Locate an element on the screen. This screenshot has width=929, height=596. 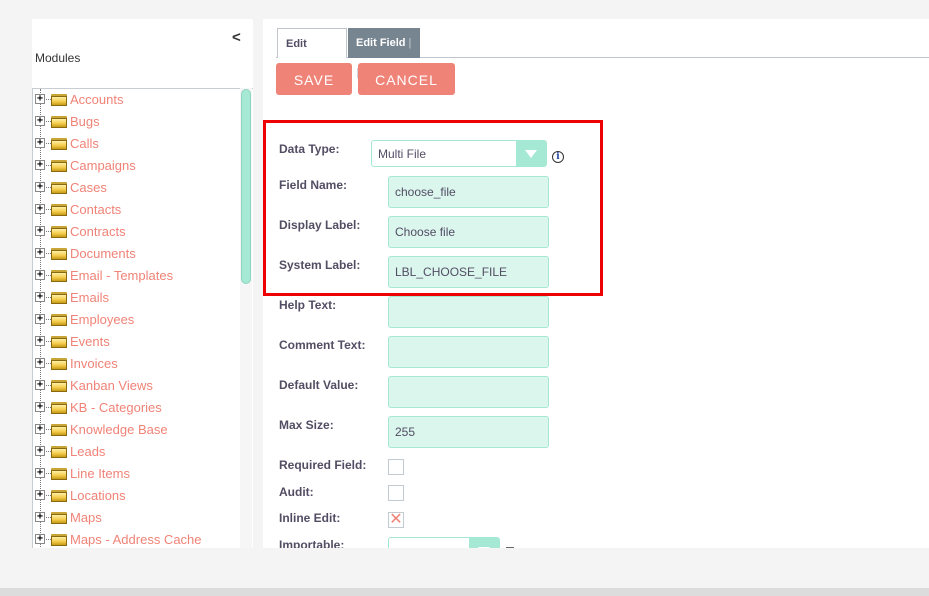
field-name-input is located at coordinates (468, 192).